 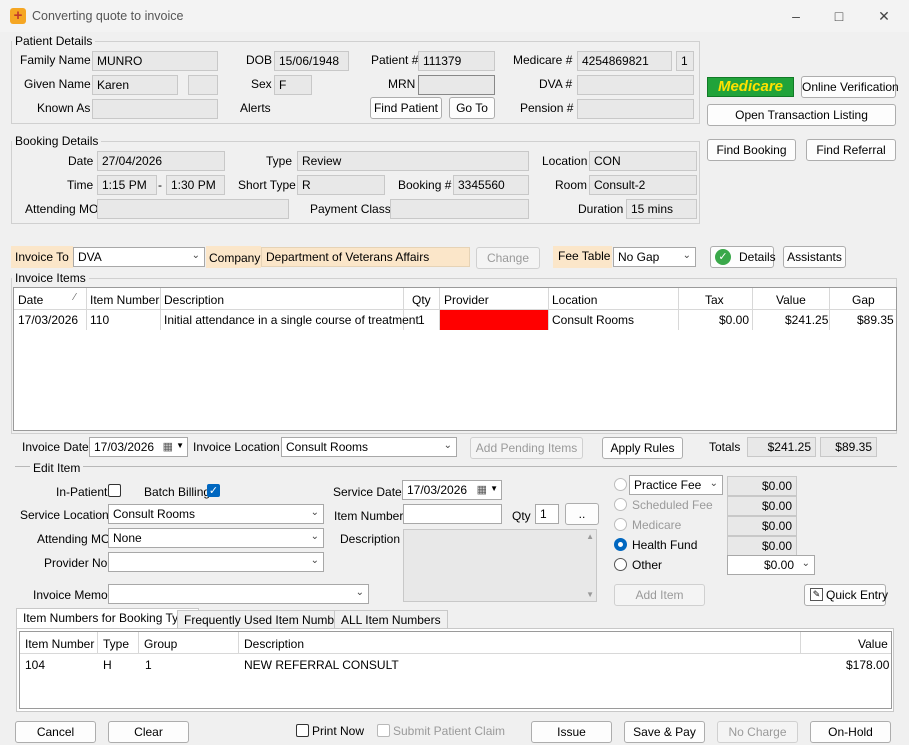 What do you see at coordinates (452, 514) in the screenshot?
I see `item-number-field` at bounding box center [452, 514].